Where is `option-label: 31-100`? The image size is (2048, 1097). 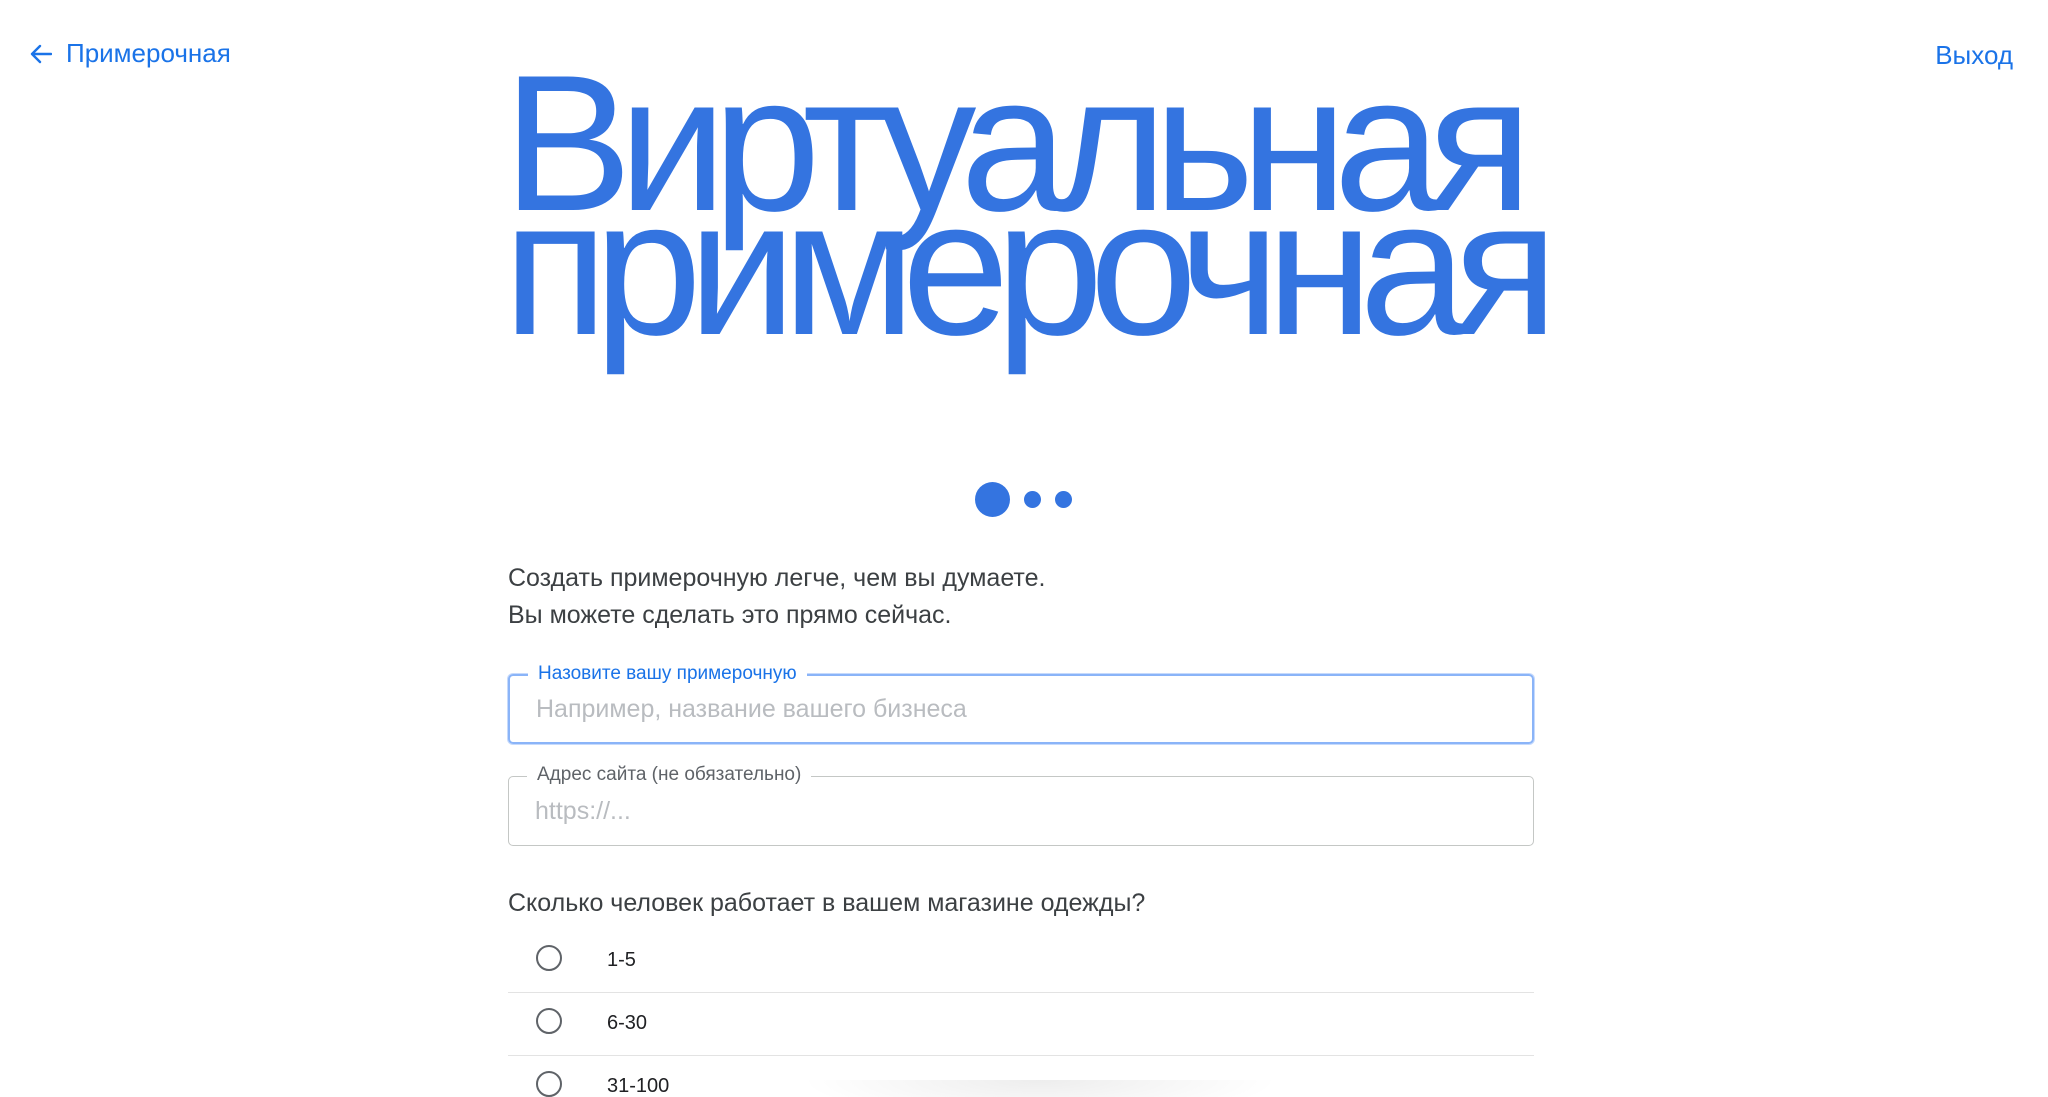 option-label: 31-100 is located at coordinates (638, 1086).